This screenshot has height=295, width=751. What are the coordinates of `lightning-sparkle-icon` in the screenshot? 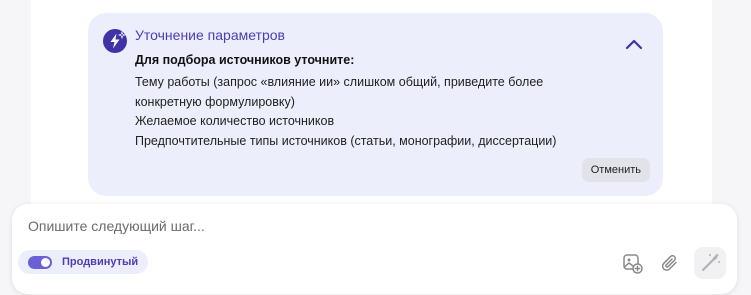 It's located at (115, 41).